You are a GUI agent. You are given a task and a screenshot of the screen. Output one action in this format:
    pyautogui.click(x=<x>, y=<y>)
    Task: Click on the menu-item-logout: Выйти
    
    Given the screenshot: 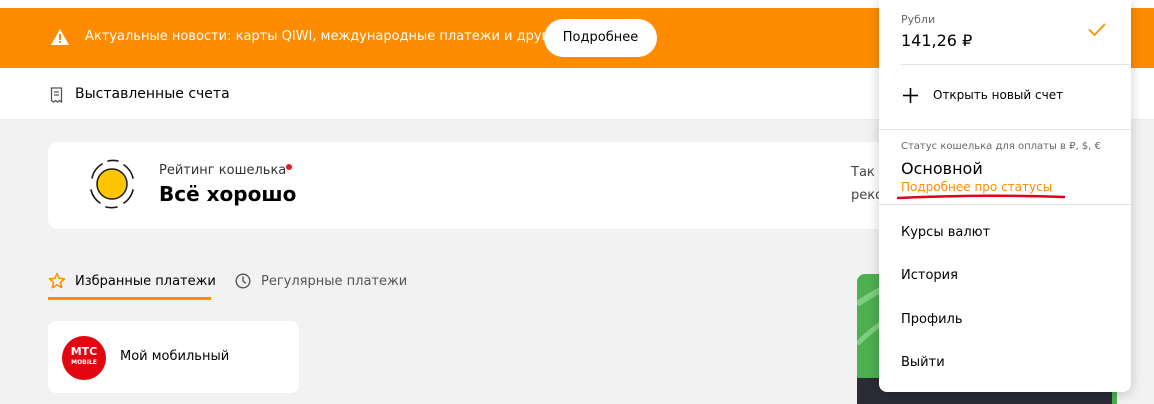 What is the action you would take?
    pyautogui.click(x=923, y=362)
    